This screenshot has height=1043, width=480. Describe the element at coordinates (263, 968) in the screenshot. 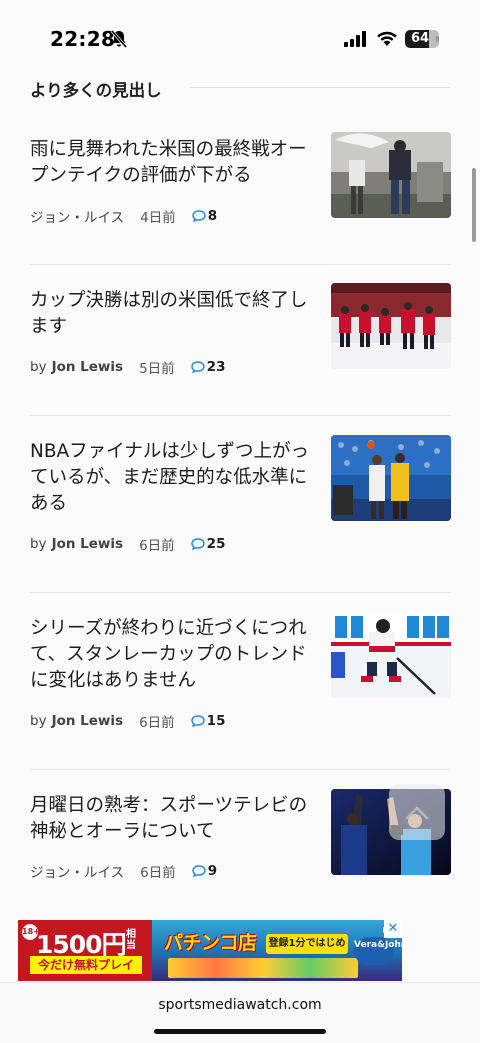

I see `ad-slot-graphic` at that location.